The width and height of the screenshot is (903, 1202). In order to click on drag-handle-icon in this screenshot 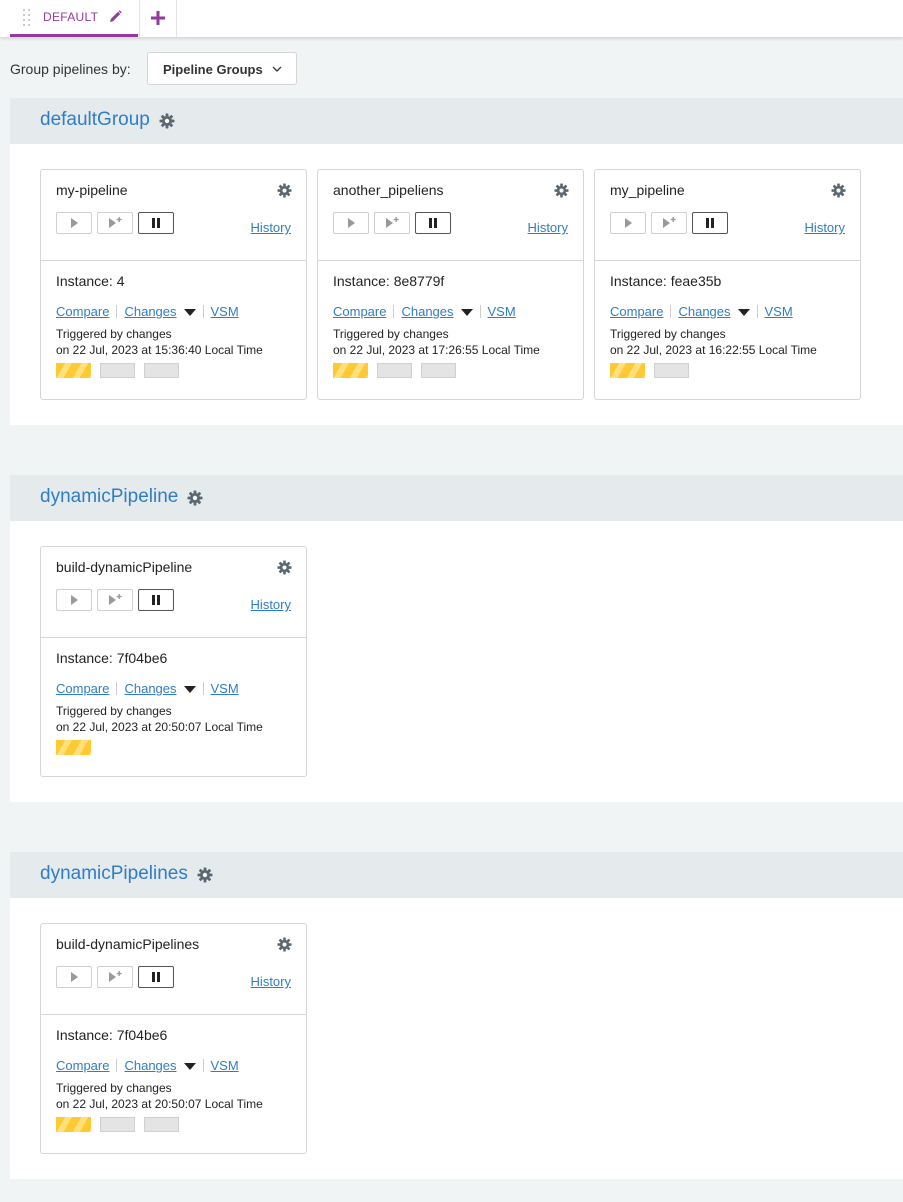, I will do `click(27, 18)`.